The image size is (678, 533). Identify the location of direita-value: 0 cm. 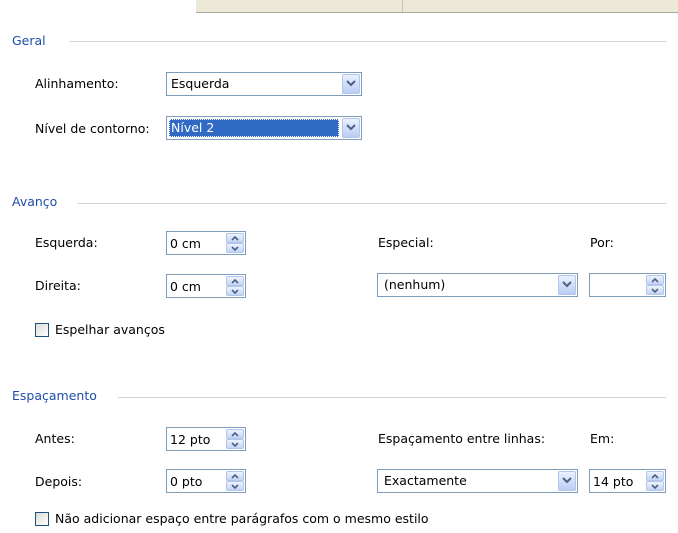
(185, 286).